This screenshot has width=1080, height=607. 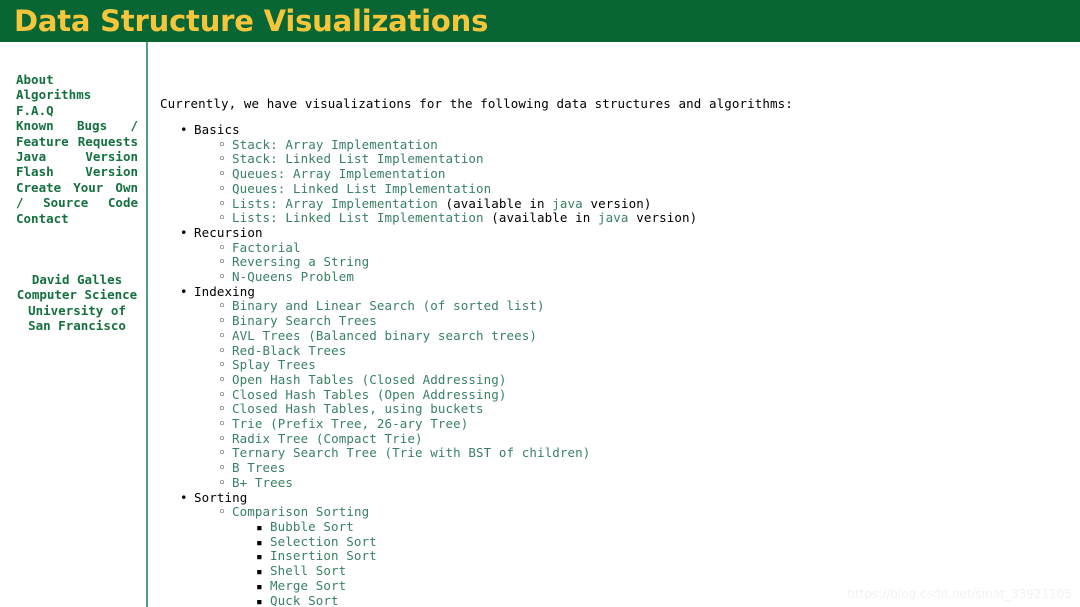 I want to click on topic-link: Factorial, so click(x=266, y=247).